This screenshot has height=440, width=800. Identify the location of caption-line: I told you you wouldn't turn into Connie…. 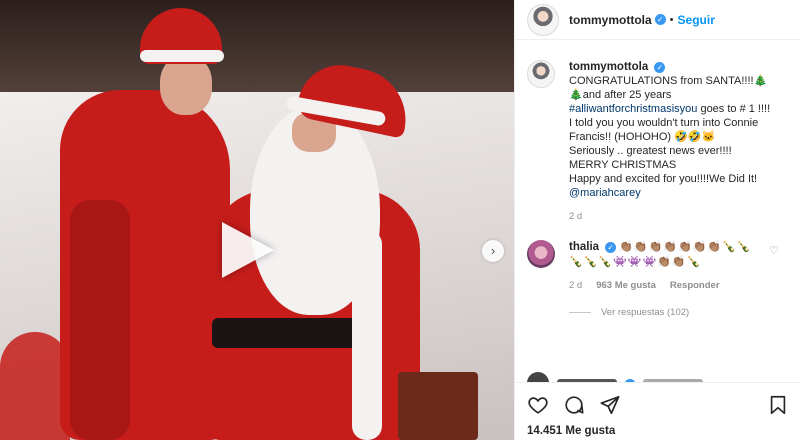
(679, 130).